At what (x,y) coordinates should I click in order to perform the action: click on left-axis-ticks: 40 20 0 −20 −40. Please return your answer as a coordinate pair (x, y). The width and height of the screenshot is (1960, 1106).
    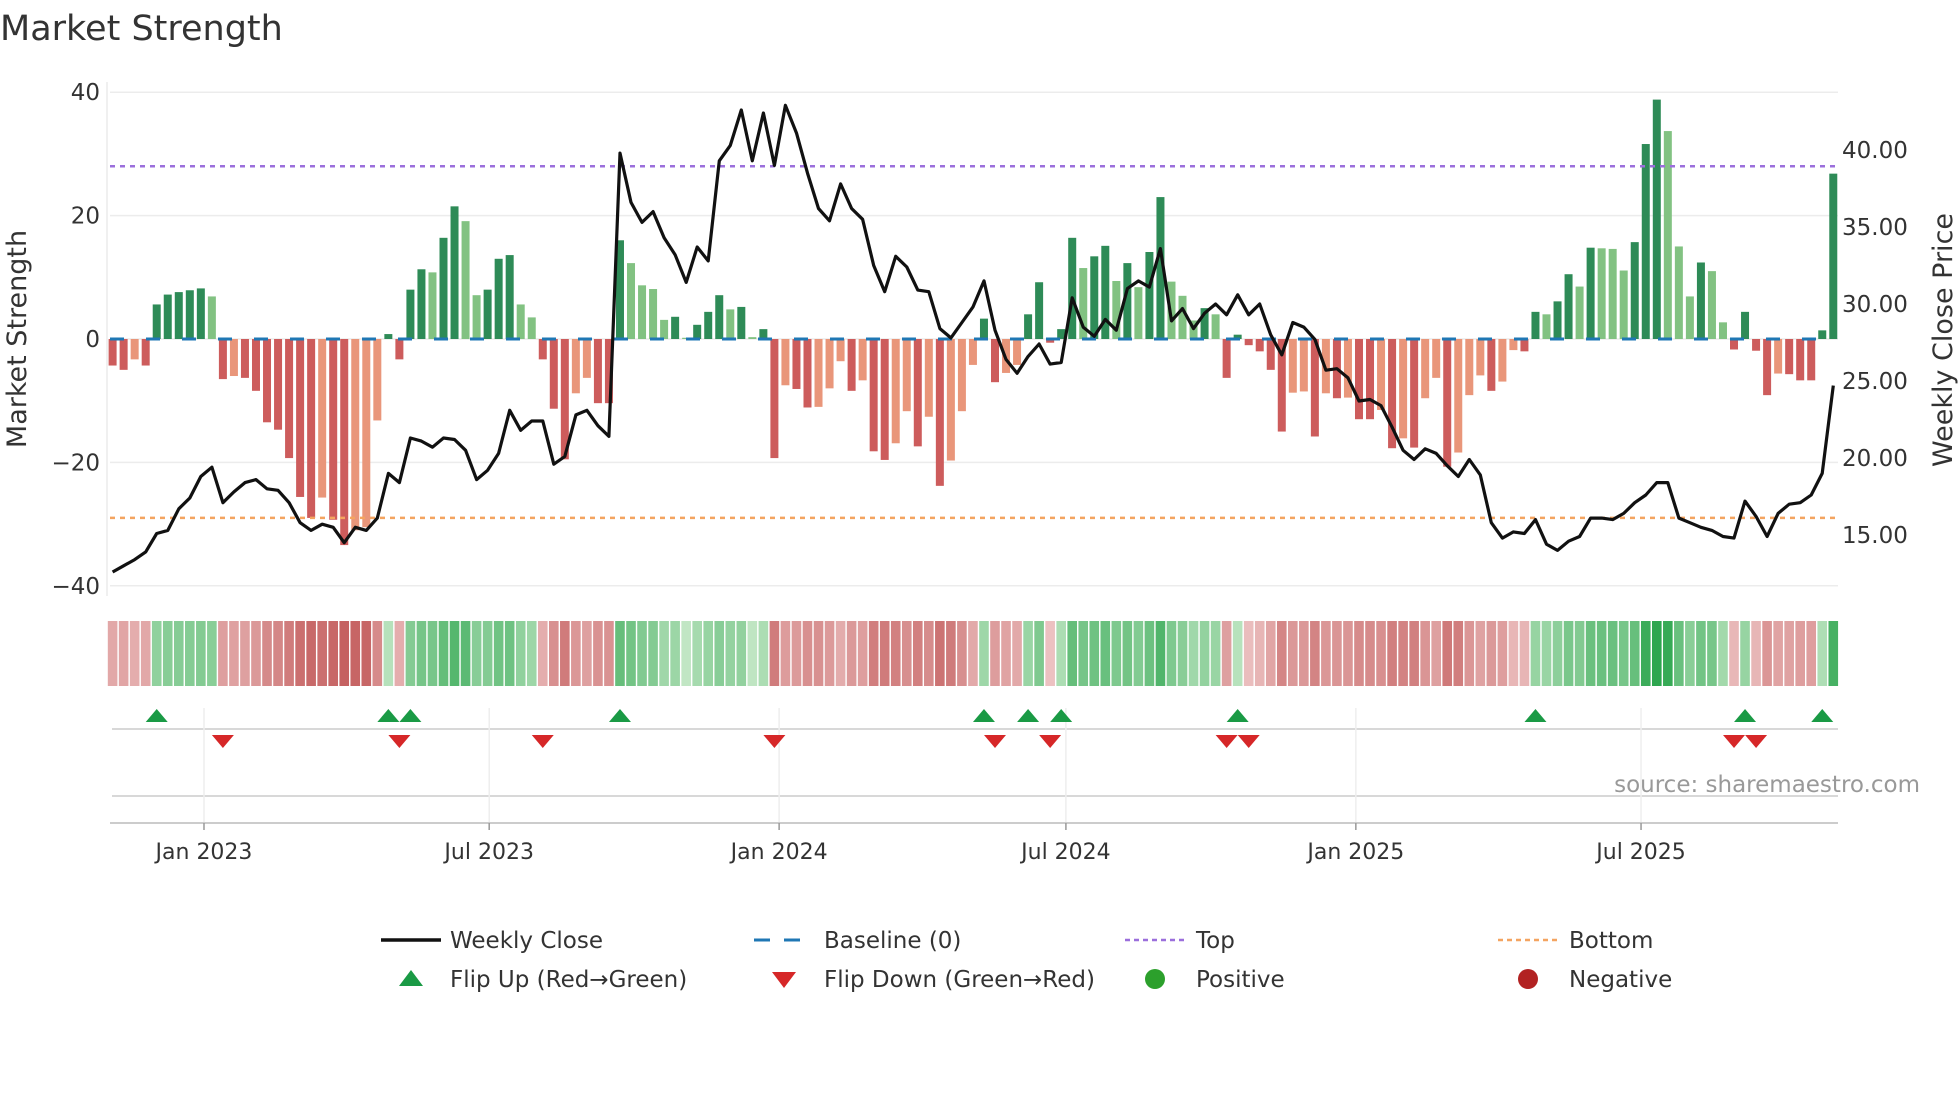
    Looking at the image, I should click on (75, 340).